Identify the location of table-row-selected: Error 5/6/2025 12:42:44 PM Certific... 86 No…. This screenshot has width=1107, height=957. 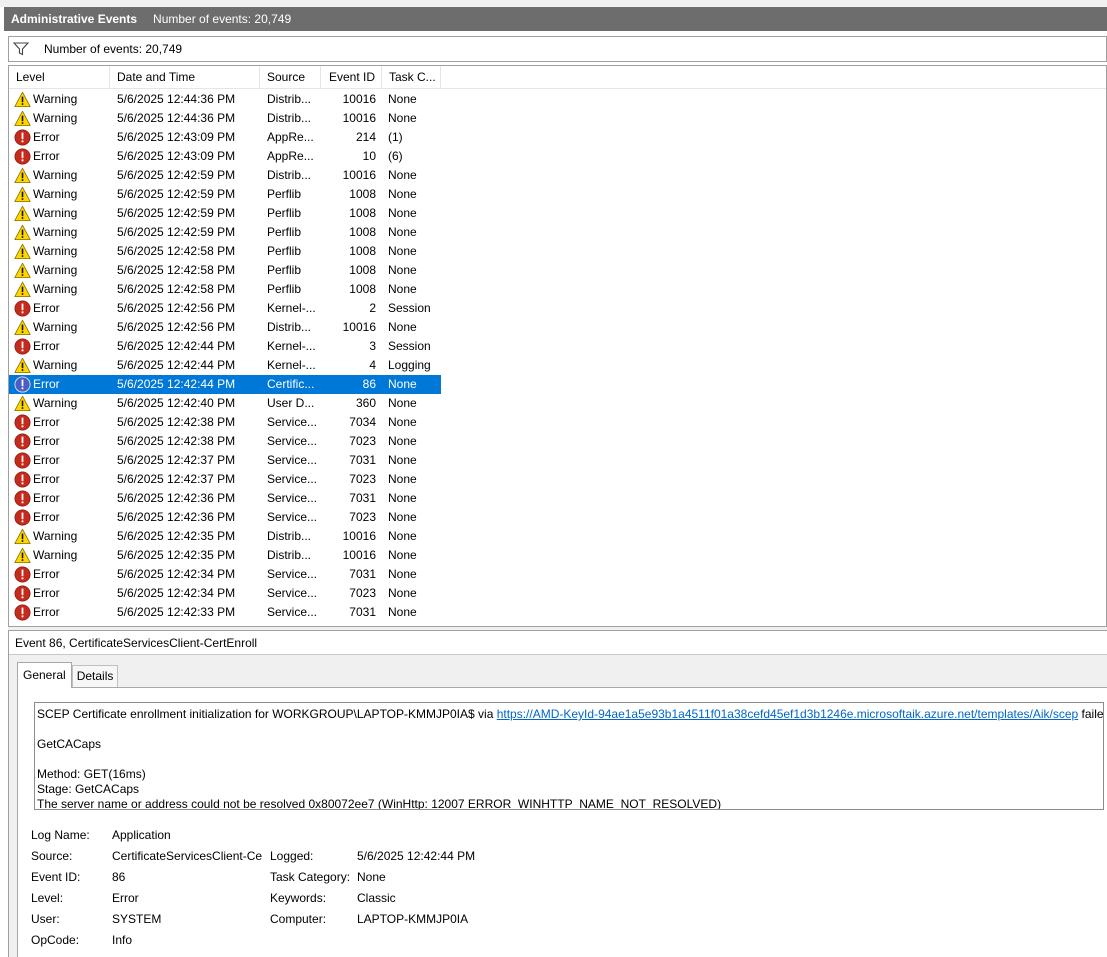
(225, 384).